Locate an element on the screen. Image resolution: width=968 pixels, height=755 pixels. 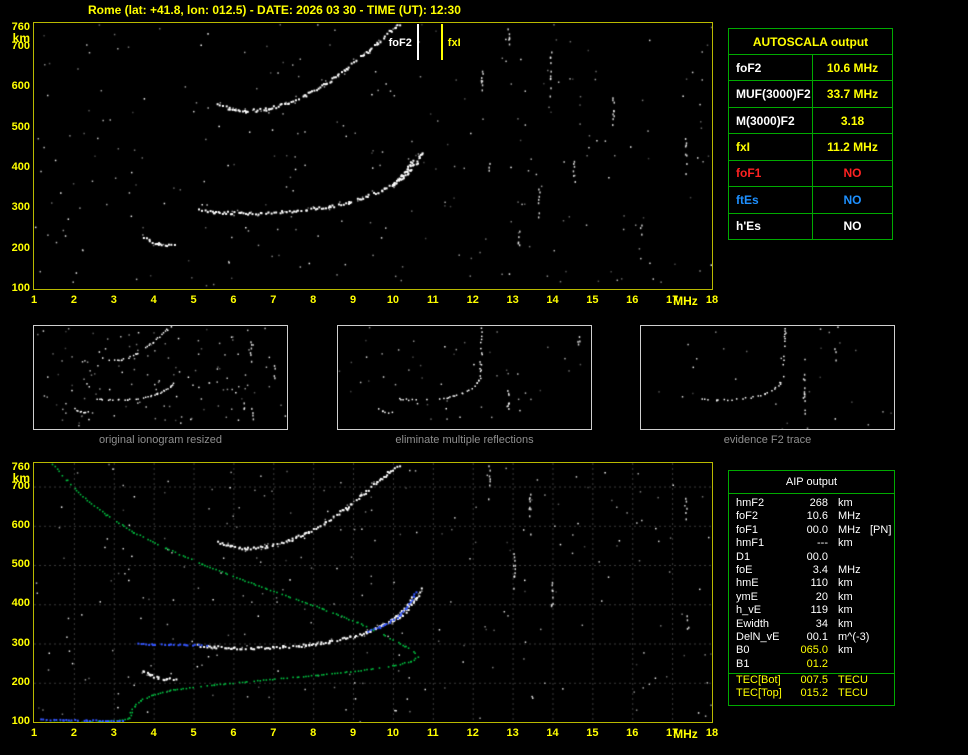
panel-caption: eliminate multiple reflections is located at coordinates (464, 440).